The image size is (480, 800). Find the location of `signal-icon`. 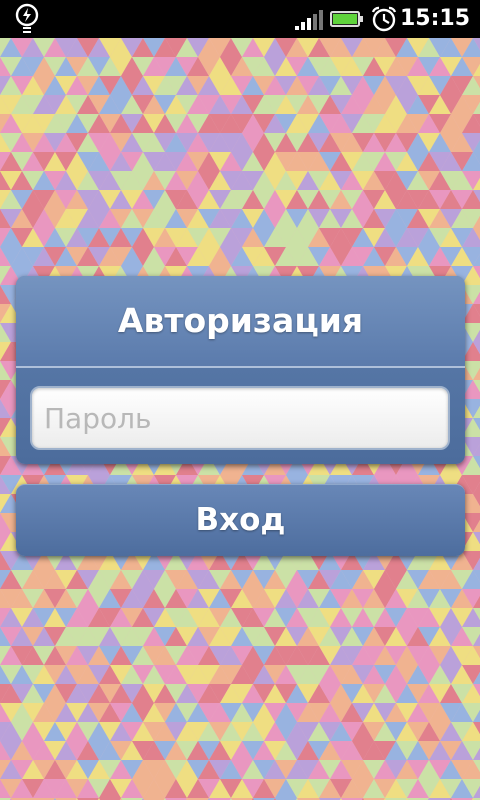

signal-icon is located at coordinates (309, 20).